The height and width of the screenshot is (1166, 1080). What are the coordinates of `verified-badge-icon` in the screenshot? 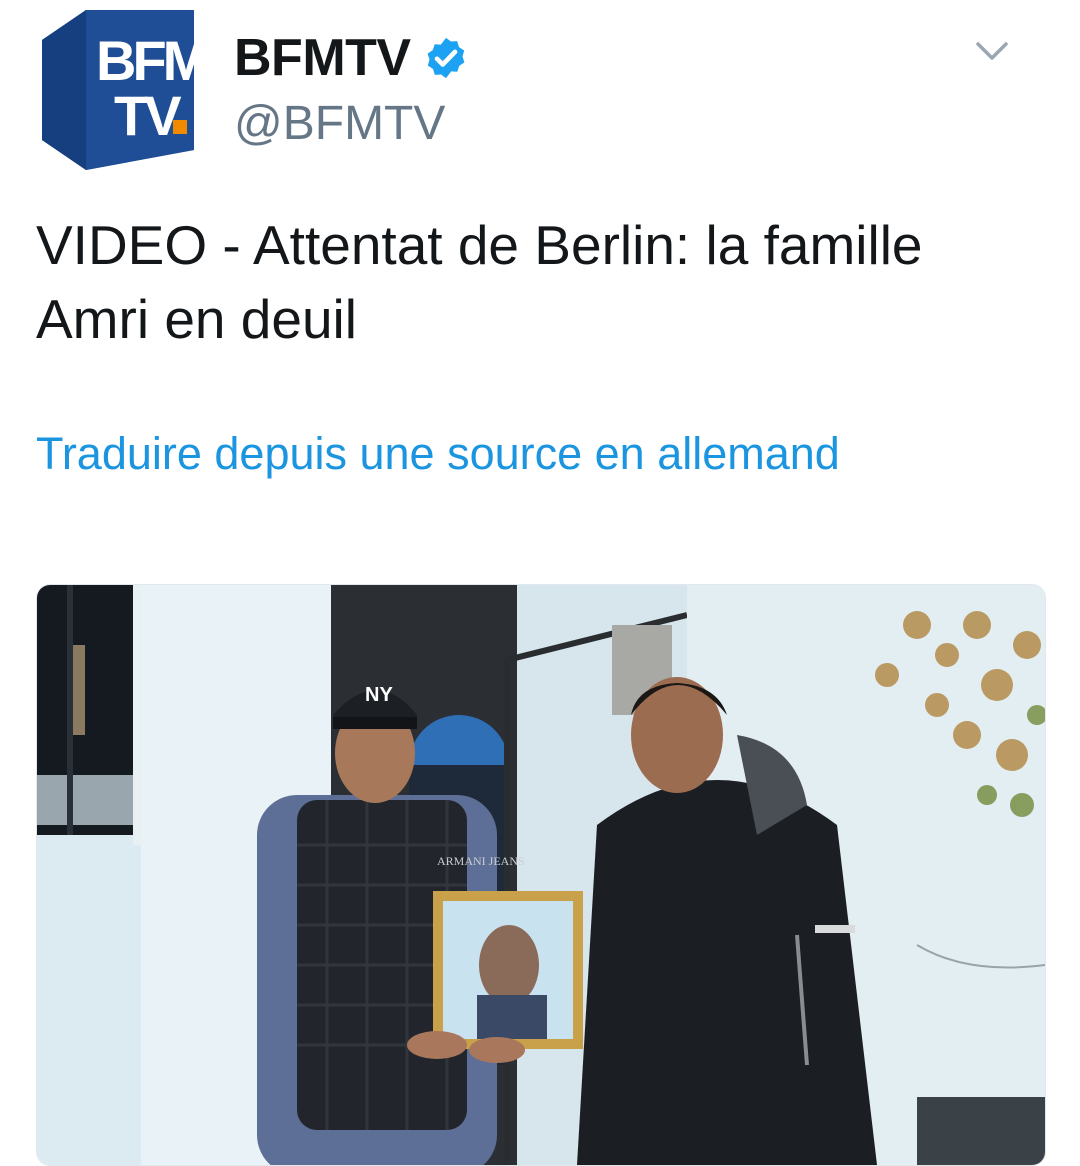 It's located at (445, 58).